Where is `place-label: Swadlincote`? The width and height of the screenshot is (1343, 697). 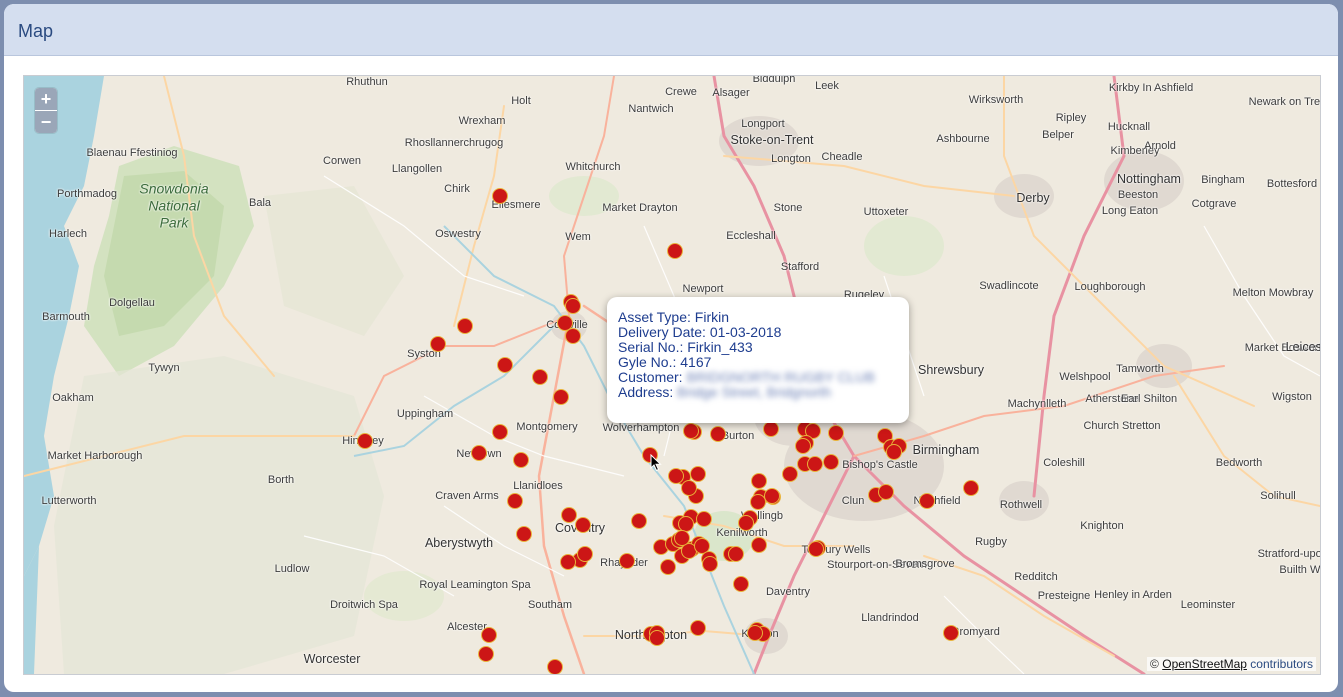 place-label: Swadlincote is located at coordinates (1009, 286).